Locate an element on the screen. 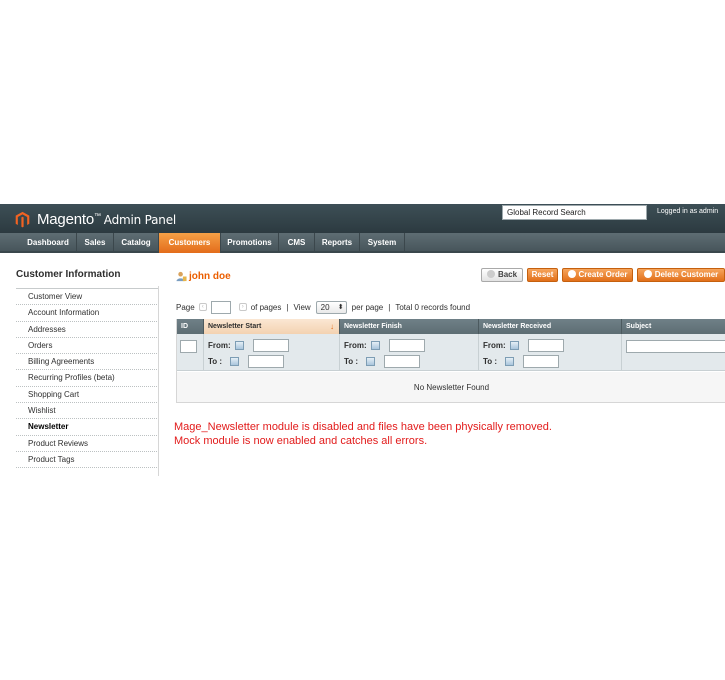 The height and width of the screenshot is (680, 725). filter-cell-newsletter-received: From: To : is located at coordinates (550, 352).